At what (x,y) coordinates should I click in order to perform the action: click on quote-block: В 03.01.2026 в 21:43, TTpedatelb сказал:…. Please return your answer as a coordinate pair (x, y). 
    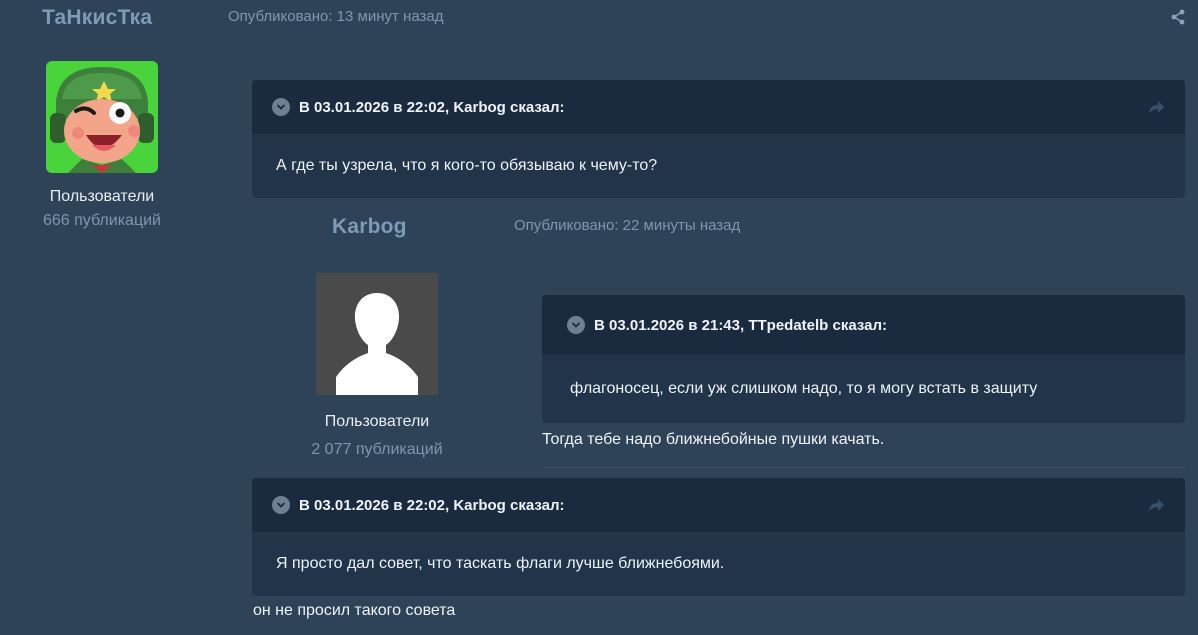
    Looking at the image, I should click on (863, 359).